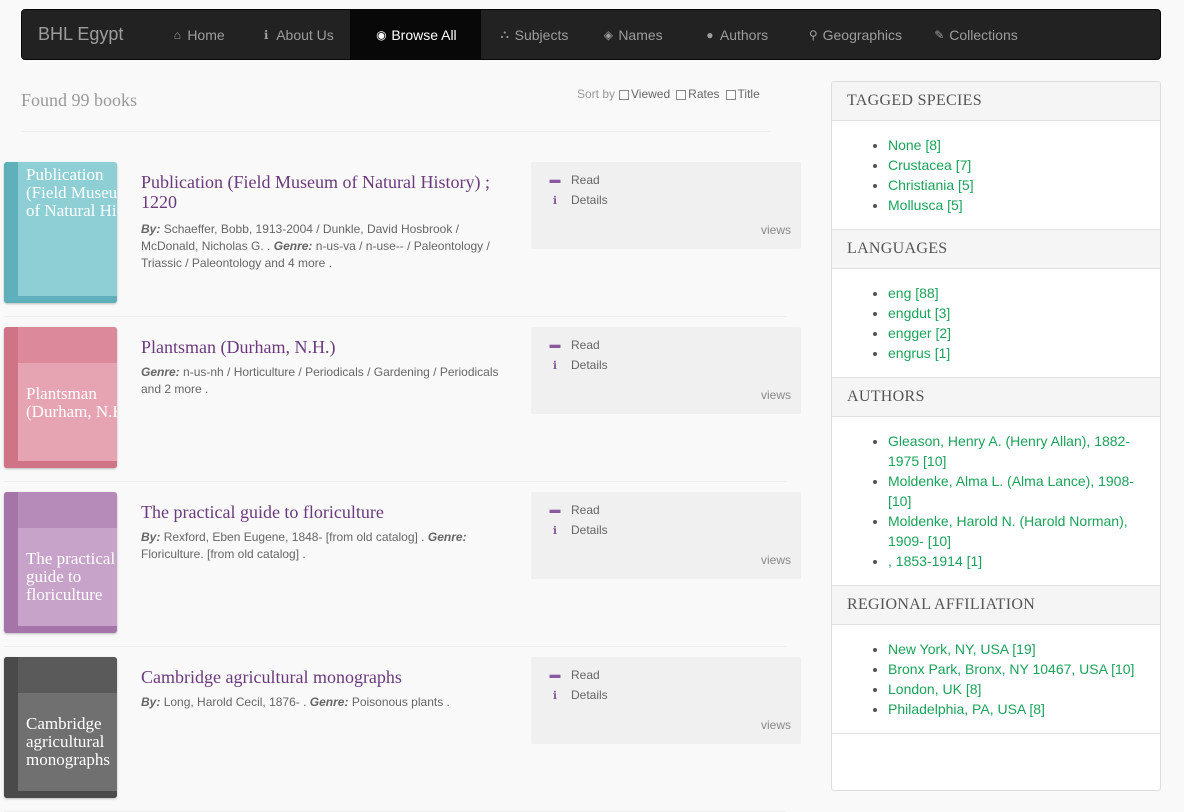 The height and width of the screenshot is (812, 1184). Describe the element at coordinates (925, 205) in the screenshot. I see `facet-link: Mollusca [5]` at that location.